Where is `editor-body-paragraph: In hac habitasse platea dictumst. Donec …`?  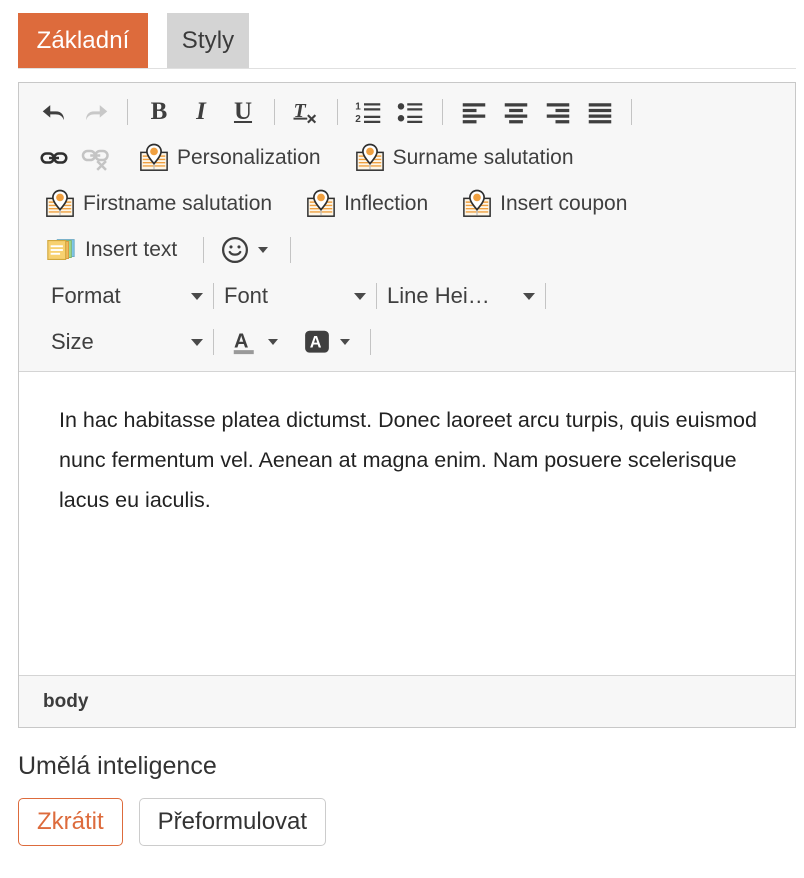
editor-body-paragraph: In hac habitasse platea dictumst. Donec … is located at coordinates (408, 460).